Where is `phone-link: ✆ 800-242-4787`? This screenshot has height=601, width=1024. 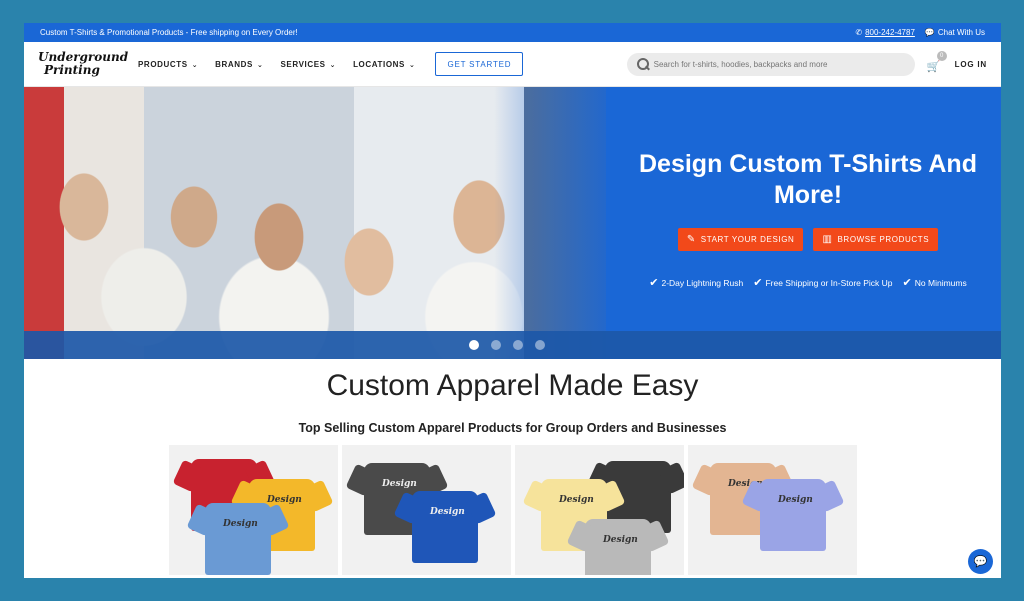 phone-link: ✆ 800-242-4787 is located at coordinates (885, 32).